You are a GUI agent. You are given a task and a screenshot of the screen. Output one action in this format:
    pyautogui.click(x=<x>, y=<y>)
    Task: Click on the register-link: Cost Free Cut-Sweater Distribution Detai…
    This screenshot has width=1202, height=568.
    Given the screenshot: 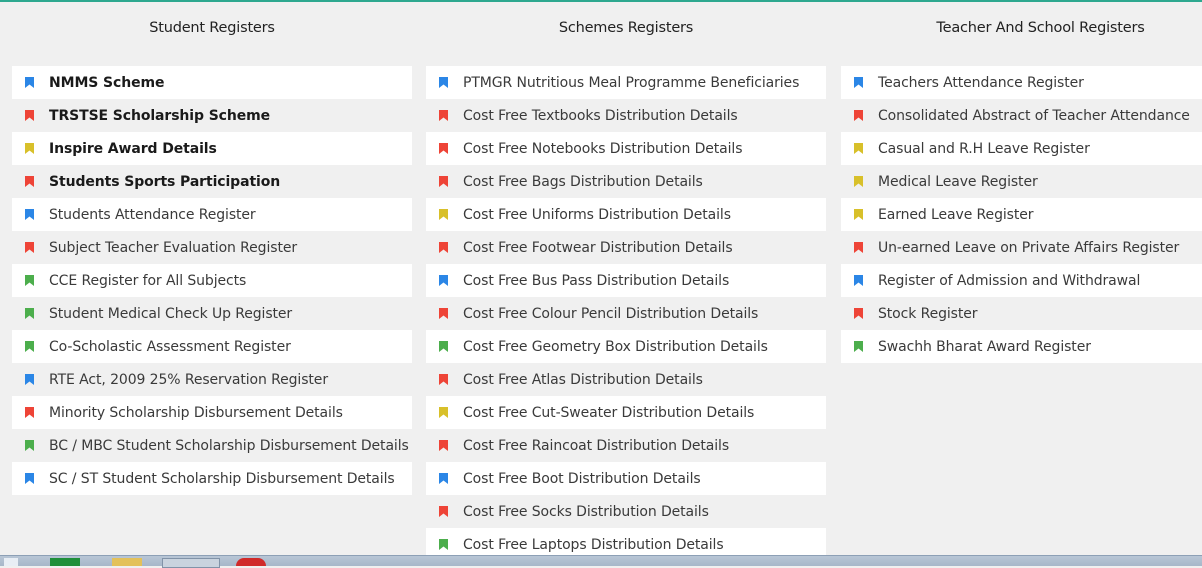 What is the action you would take?
    pyautogui.click(x=626, y=412)
    